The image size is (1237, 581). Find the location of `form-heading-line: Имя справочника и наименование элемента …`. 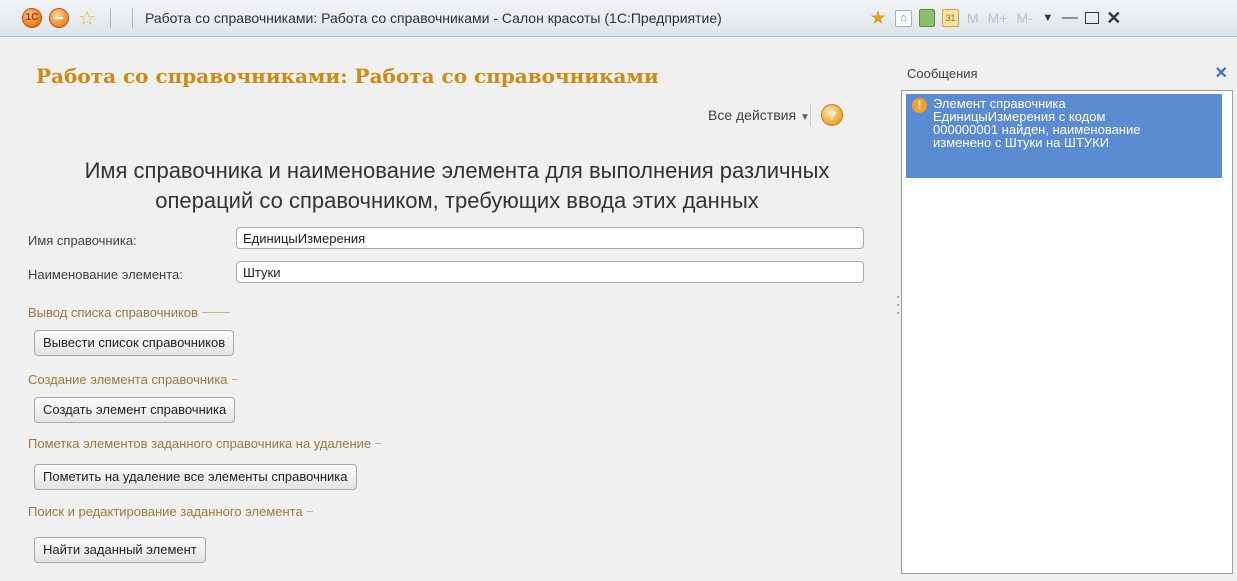

form-heading-line: Имя справочника и наименование элемента … is located at coordinates (457, 170).